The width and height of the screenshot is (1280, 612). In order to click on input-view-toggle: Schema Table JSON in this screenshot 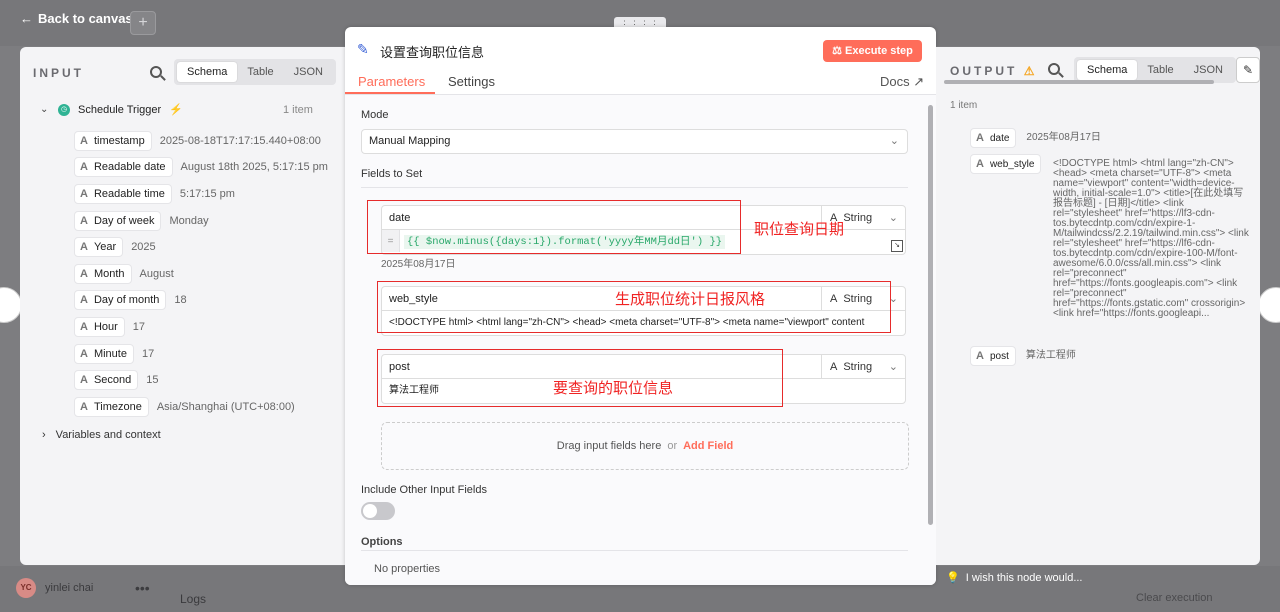, I will do `click(255, 72)`.